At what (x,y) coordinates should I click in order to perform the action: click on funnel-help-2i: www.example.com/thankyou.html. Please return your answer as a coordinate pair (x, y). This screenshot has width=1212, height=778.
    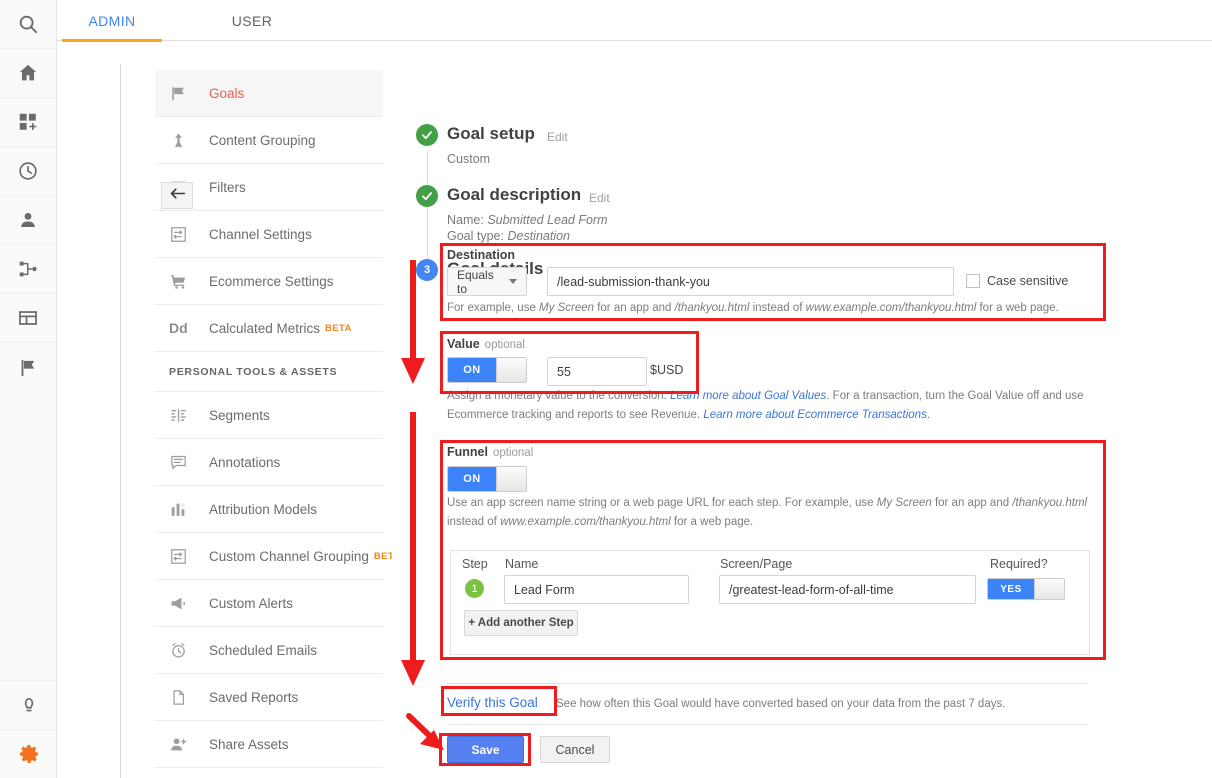
    Looking at the image, I should click on (585, 522).